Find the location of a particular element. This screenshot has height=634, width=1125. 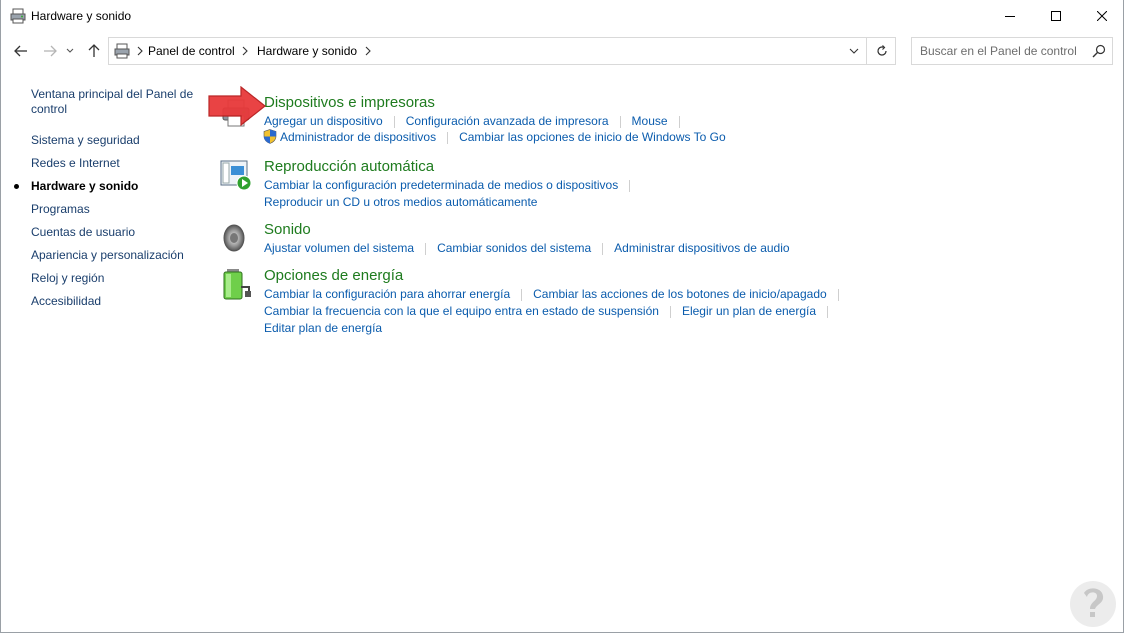

nav-item-hardware-sound: Hardware y sonido is located at coordinates (84, 186).